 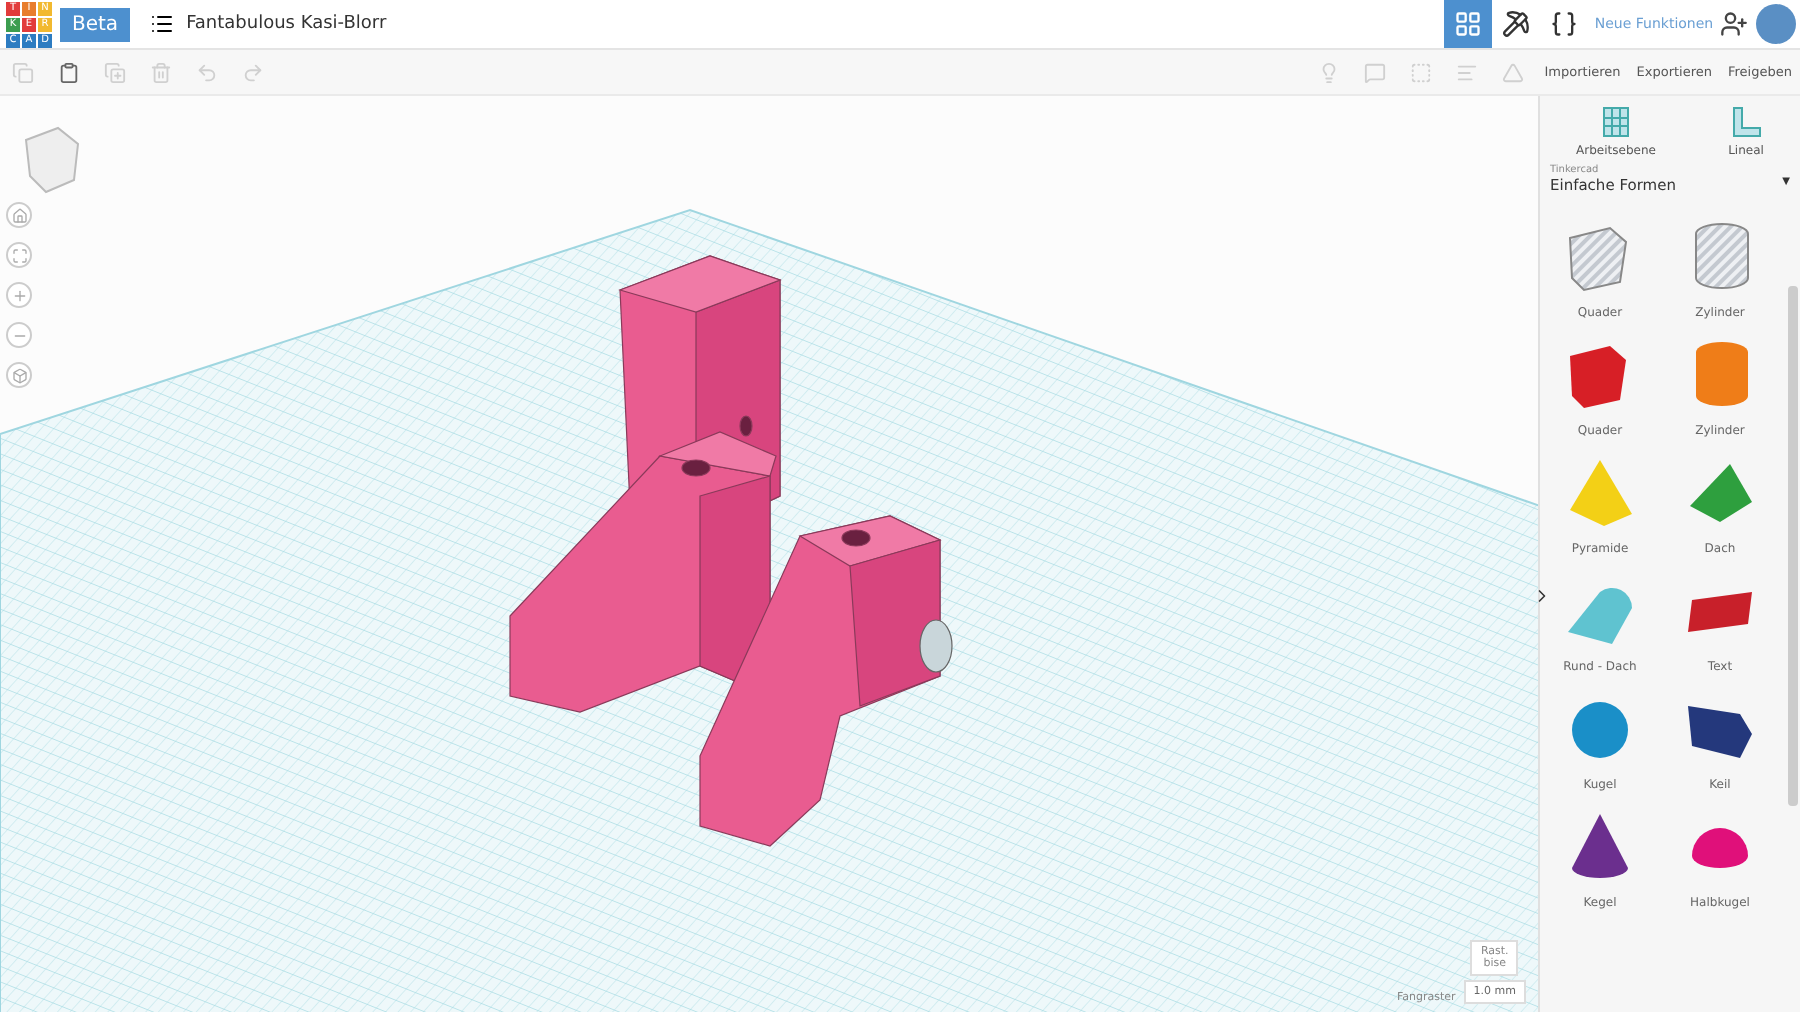 I want to click on fit-view-button, so click(x=19, y=255).